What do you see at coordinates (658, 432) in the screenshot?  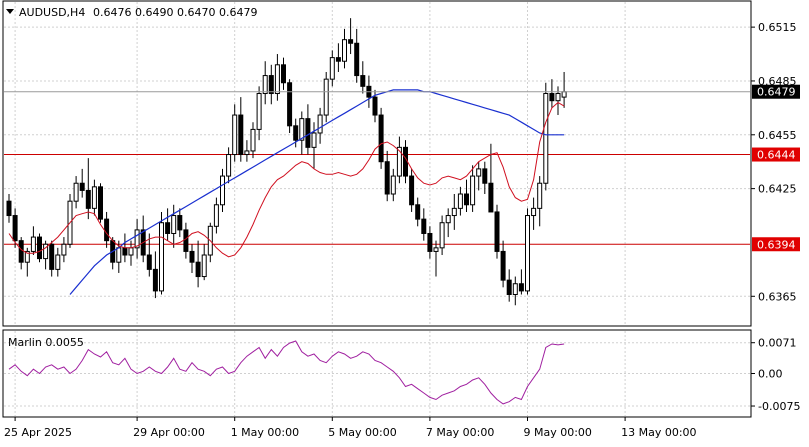 I see `time-tick-label: 13 May 00:00` at bounding box center [658, 432].